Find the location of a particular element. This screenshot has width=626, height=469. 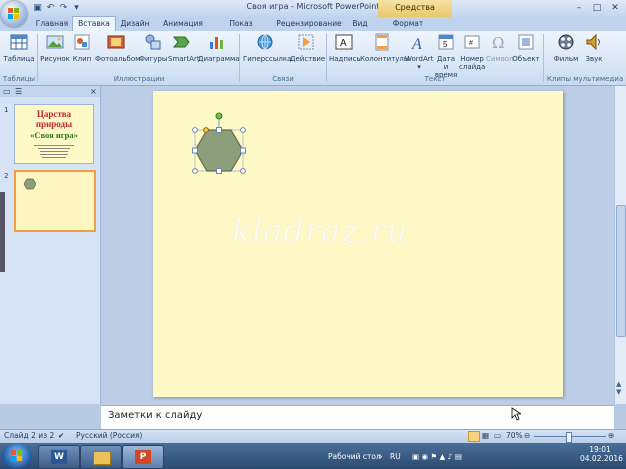

clock: 19:01 04.02.2016 is located at coordinates (601, 454).